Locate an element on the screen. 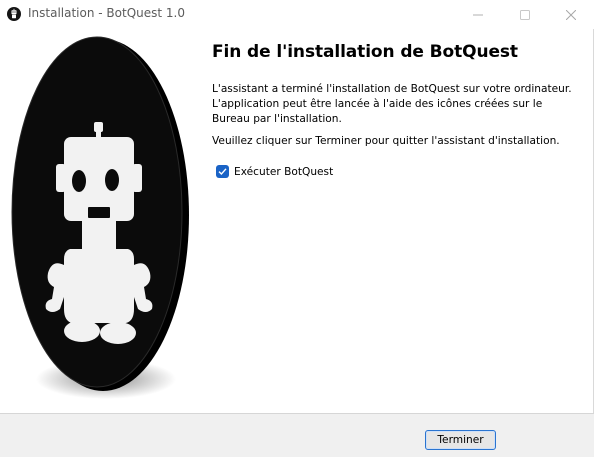 The image size is (594, 457). close-icon is located at coordinates (571, 14).